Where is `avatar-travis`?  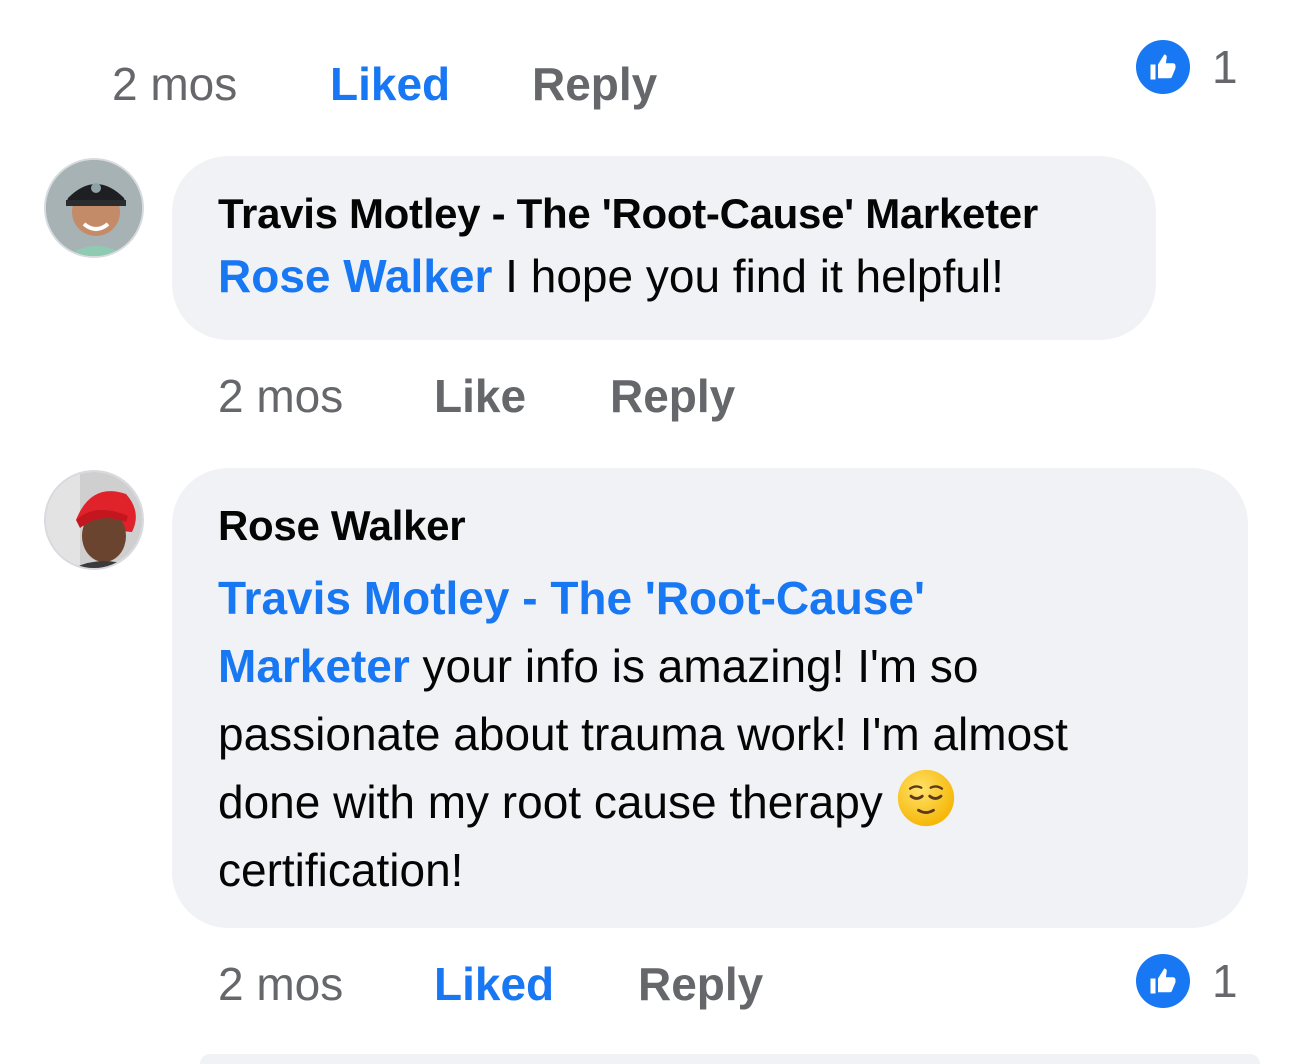
avatar-travis is located at coordinates (94, 208).